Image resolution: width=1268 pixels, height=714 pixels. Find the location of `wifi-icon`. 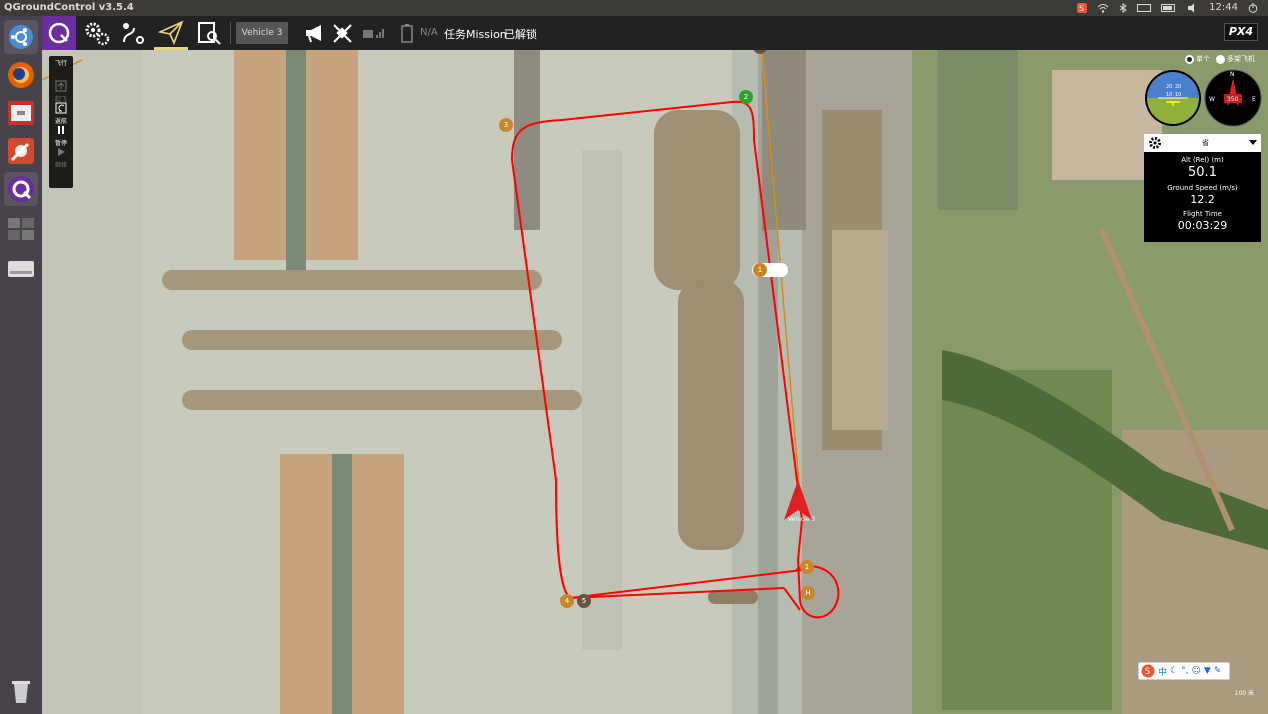

wifi-icon is located at coordinates (1103, 8).